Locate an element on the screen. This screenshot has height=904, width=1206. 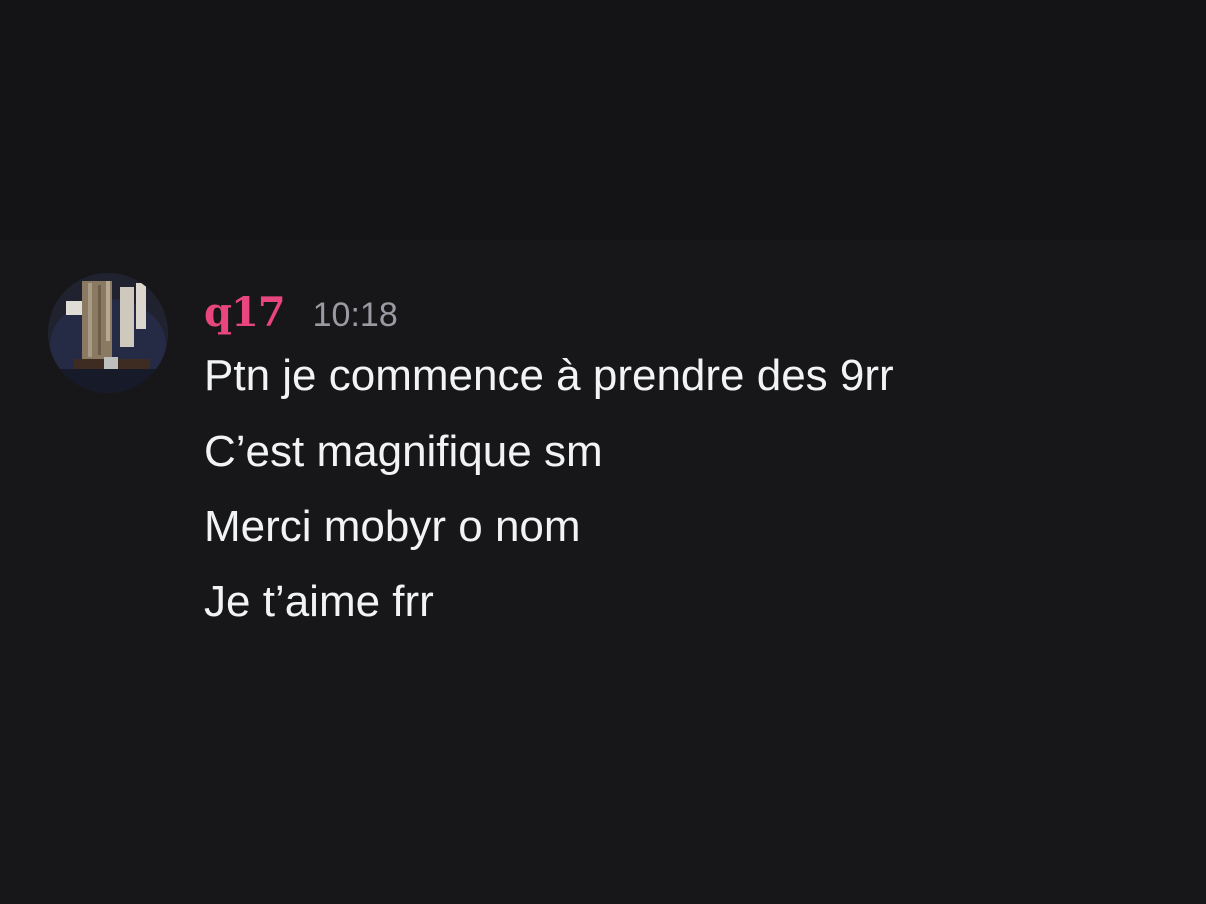
username: q17 is located at coordinates (245, 313).